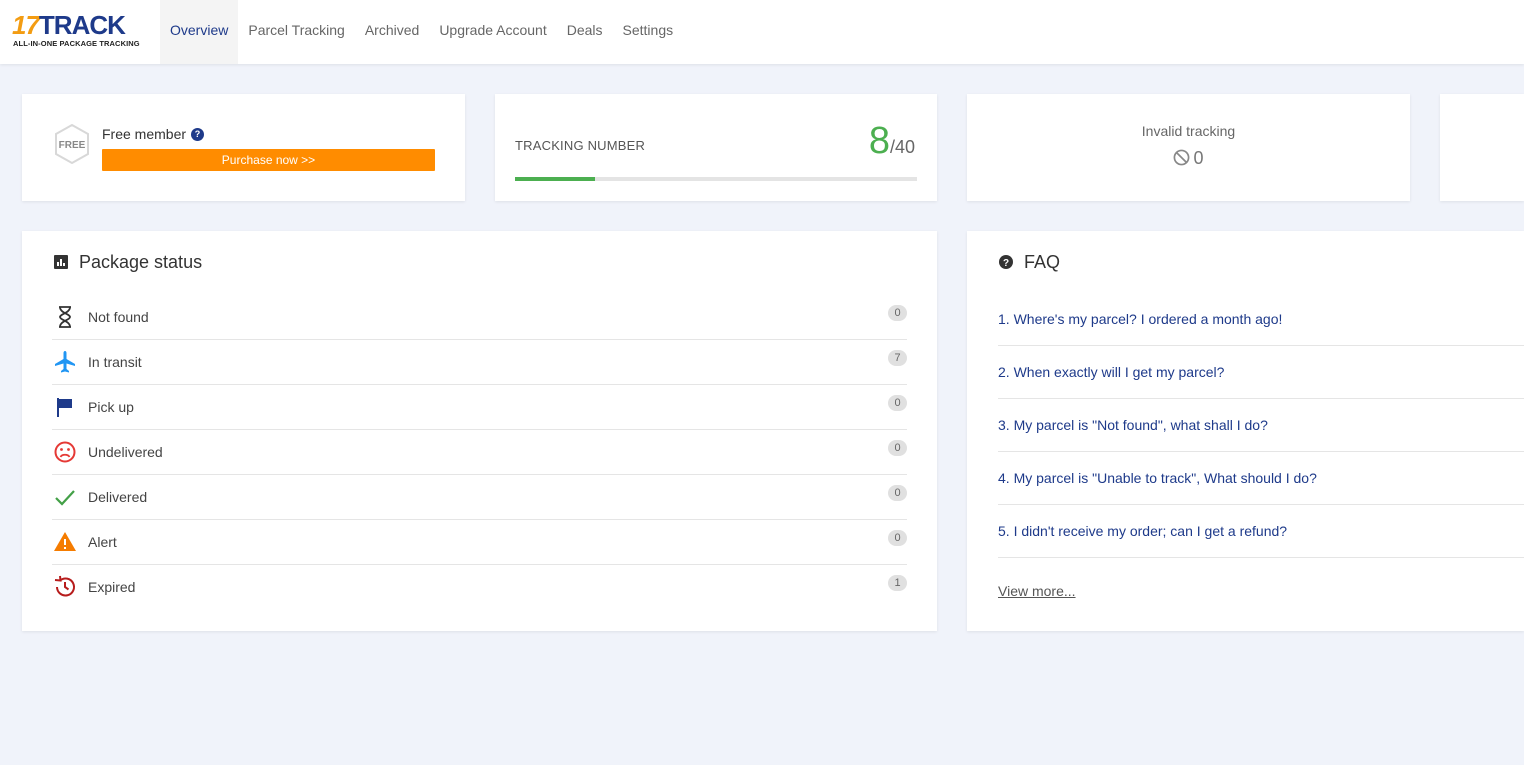 The height and width of the screenshot is (765, 1524). What do you see at coordinates (118, 497) in the screenshot?
I see `status-label: Delivered` at bounding box center [118, 497].